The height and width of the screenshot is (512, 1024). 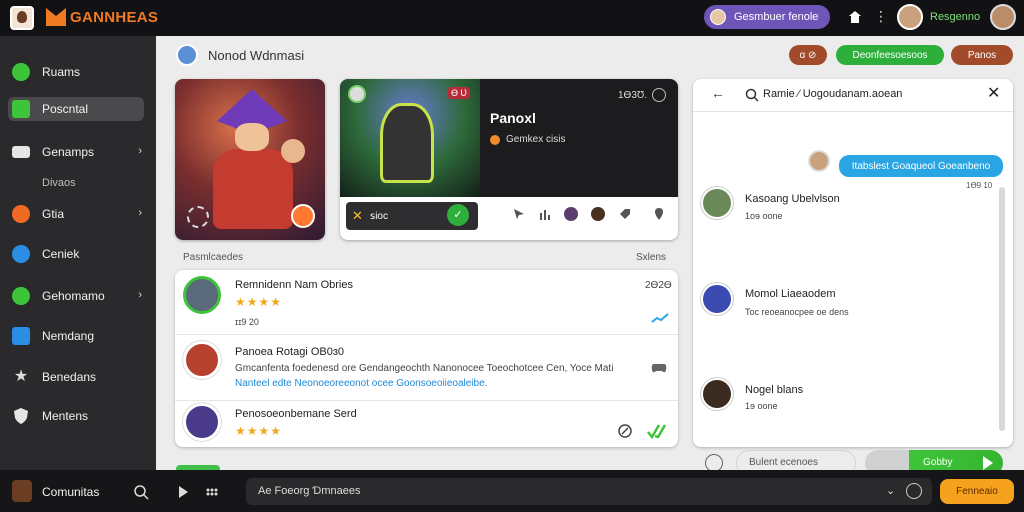 I want to click on sidebar-item-ruams: Ruams, so click(x=76, y=72).